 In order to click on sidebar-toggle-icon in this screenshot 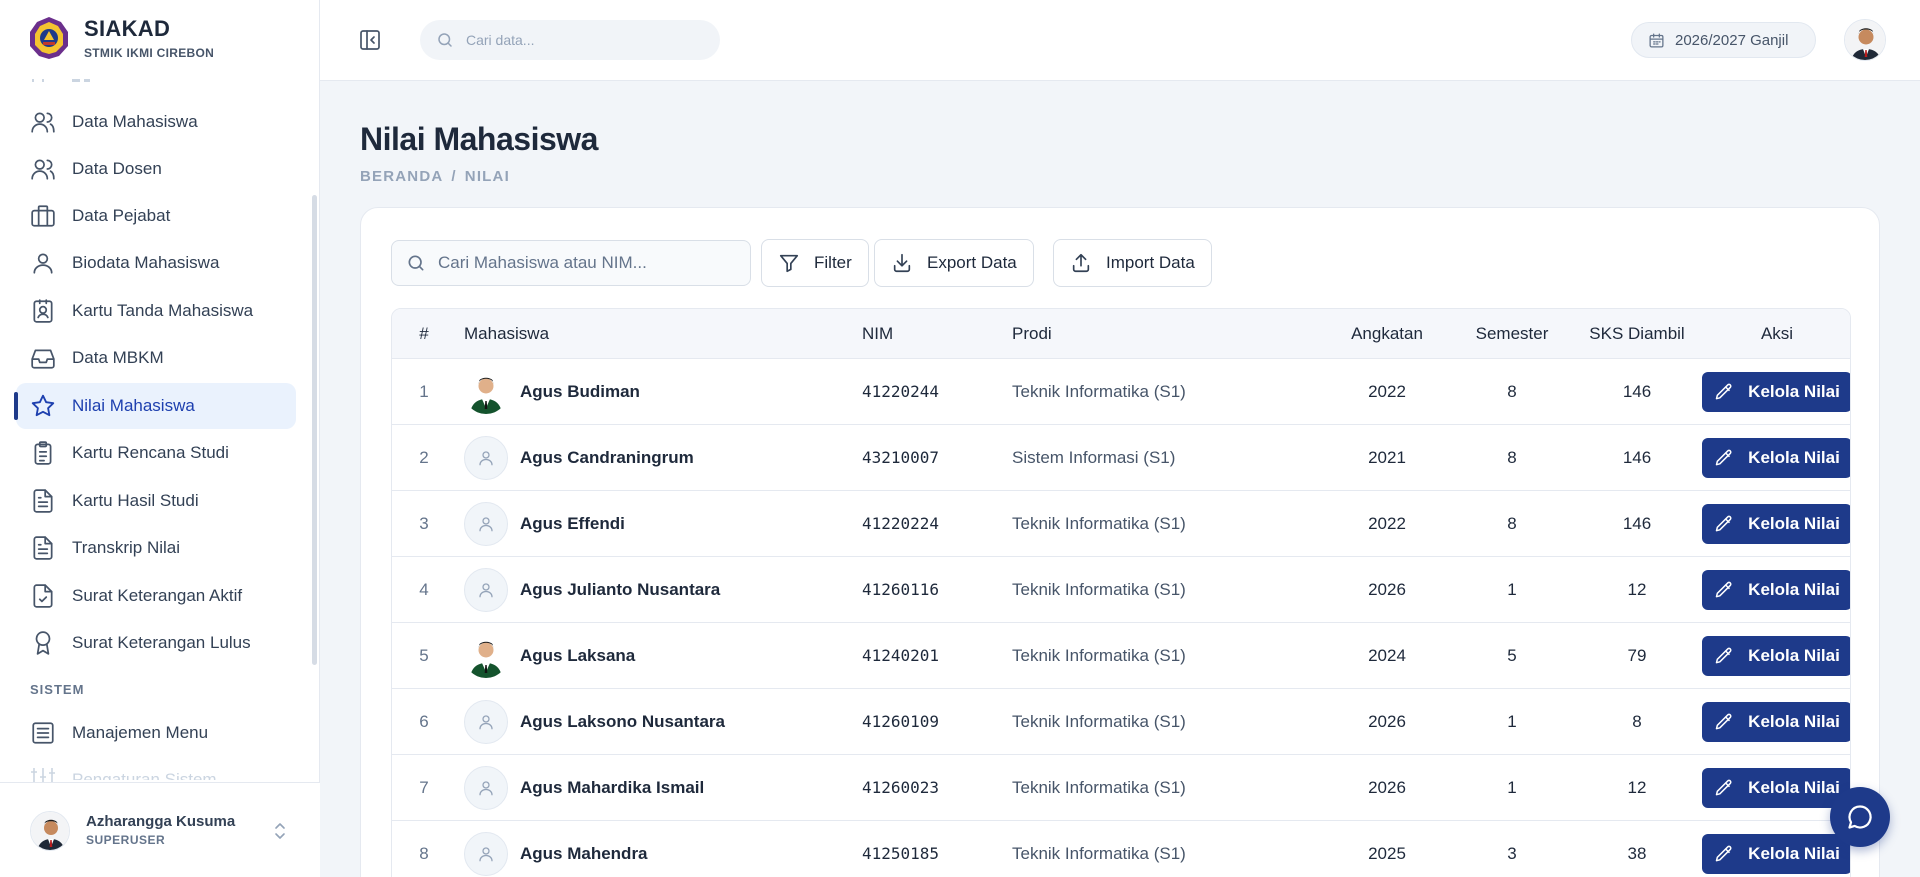, I will do `click(370, 40)`.